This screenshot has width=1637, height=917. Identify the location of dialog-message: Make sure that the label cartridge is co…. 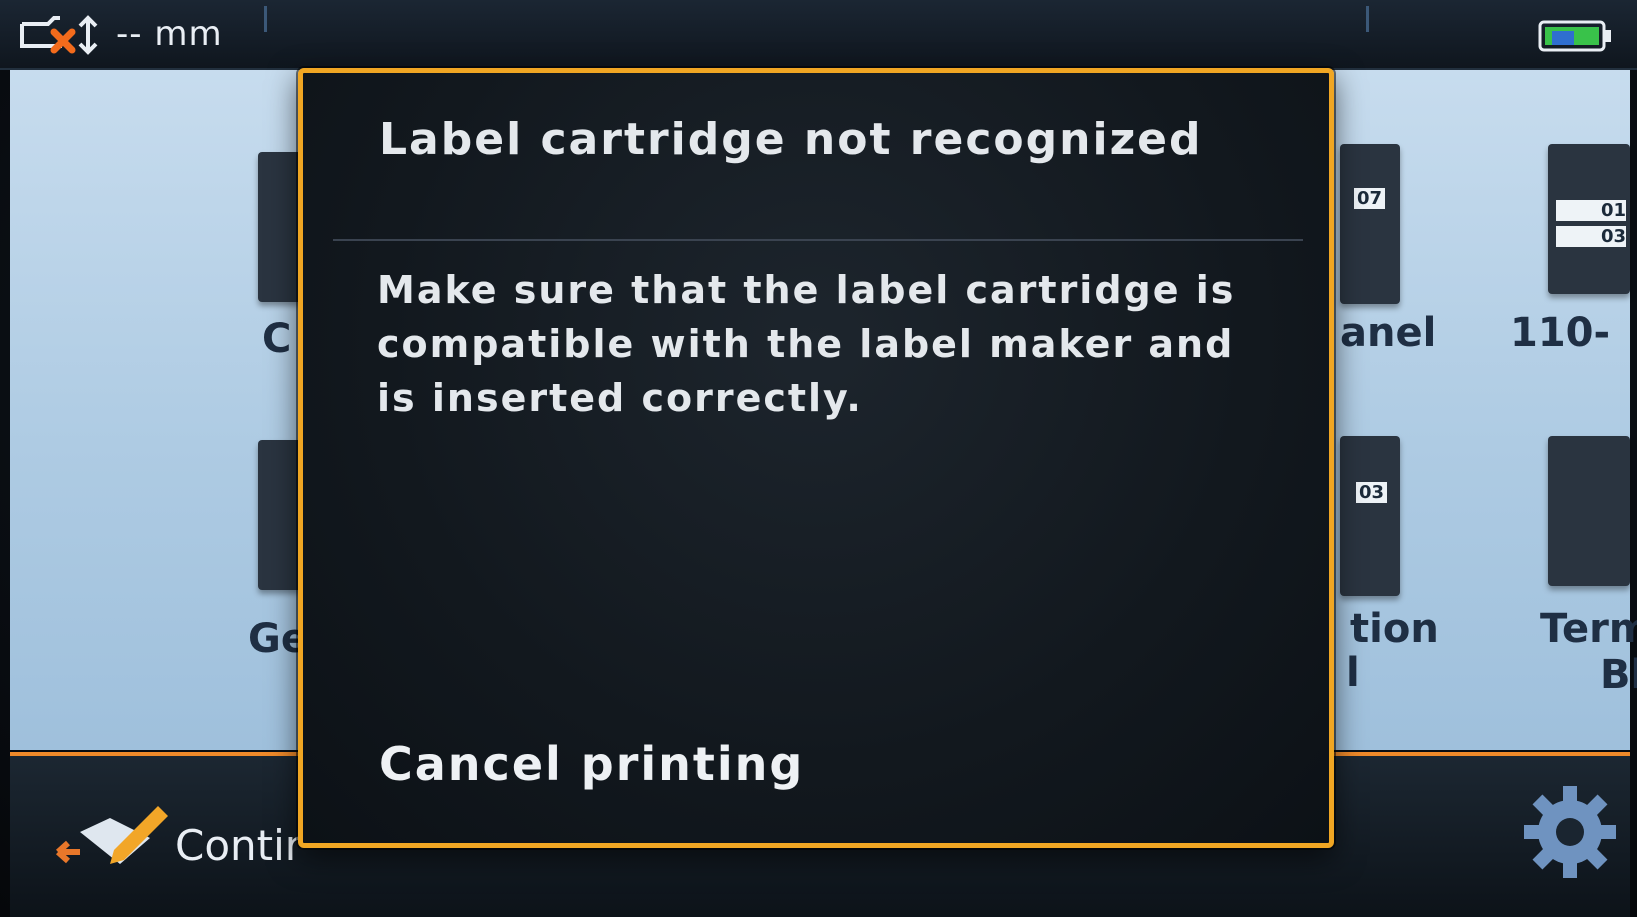
(806, 344).